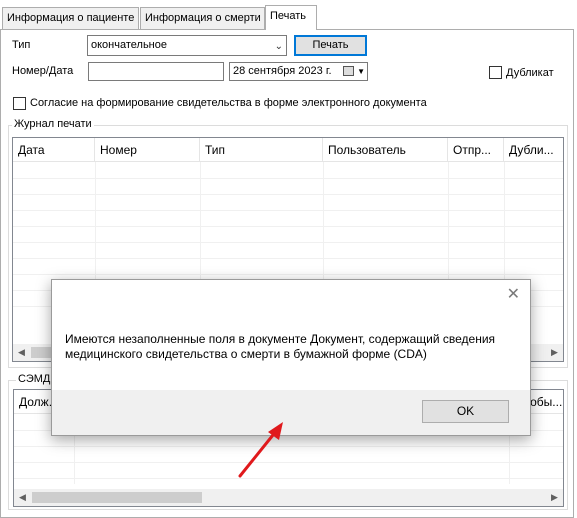 The height and width of the screenshot is (518, 577). I want to click on semd-title: СЭМД, so click(34, 379).